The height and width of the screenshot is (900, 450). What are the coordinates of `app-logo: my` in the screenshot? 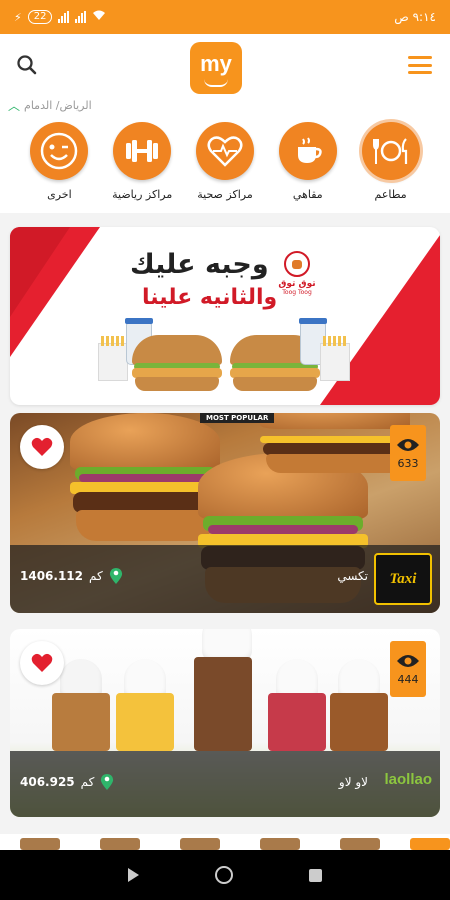 It's located at (216, 68).